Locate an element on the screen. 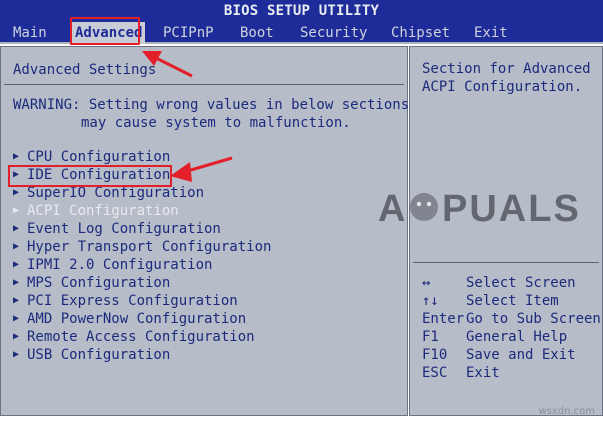  option-remote-access-configuration: ▶ Remote Access Configuration is located at coordinates (134, 337).